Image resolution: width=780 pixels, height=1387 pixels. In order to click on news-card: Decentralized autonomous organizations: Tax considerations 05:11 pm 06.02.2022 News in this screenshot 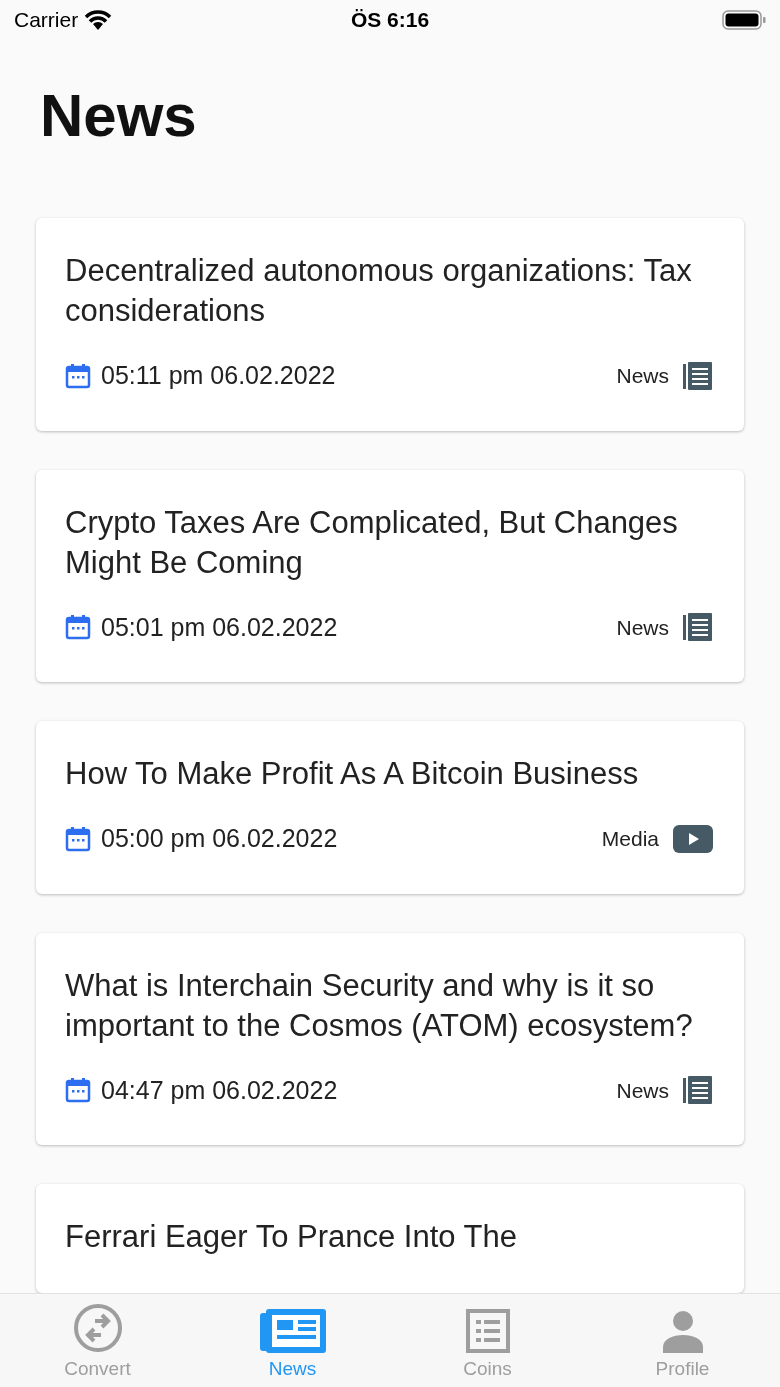, I will do `click(390, 324)`.